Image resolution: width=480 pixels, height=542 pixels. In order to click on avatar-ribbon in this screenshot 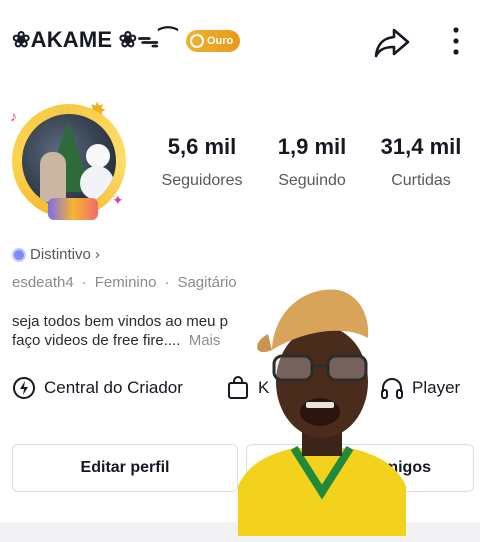, I will do `click(73, 209)`.